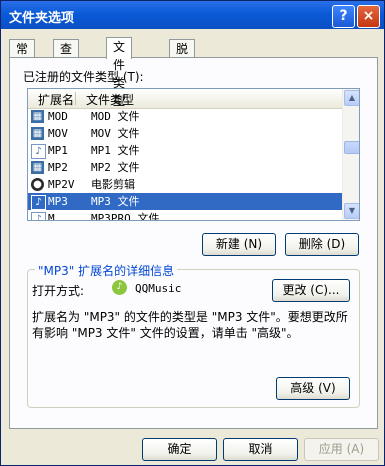 The width and height of the screenshot is (385, 466). What do you see at coordinates (185, 184) in the screenshot?
I see `list-item: ● MP2V 电影剪辑` at bounding box center [185, 184].